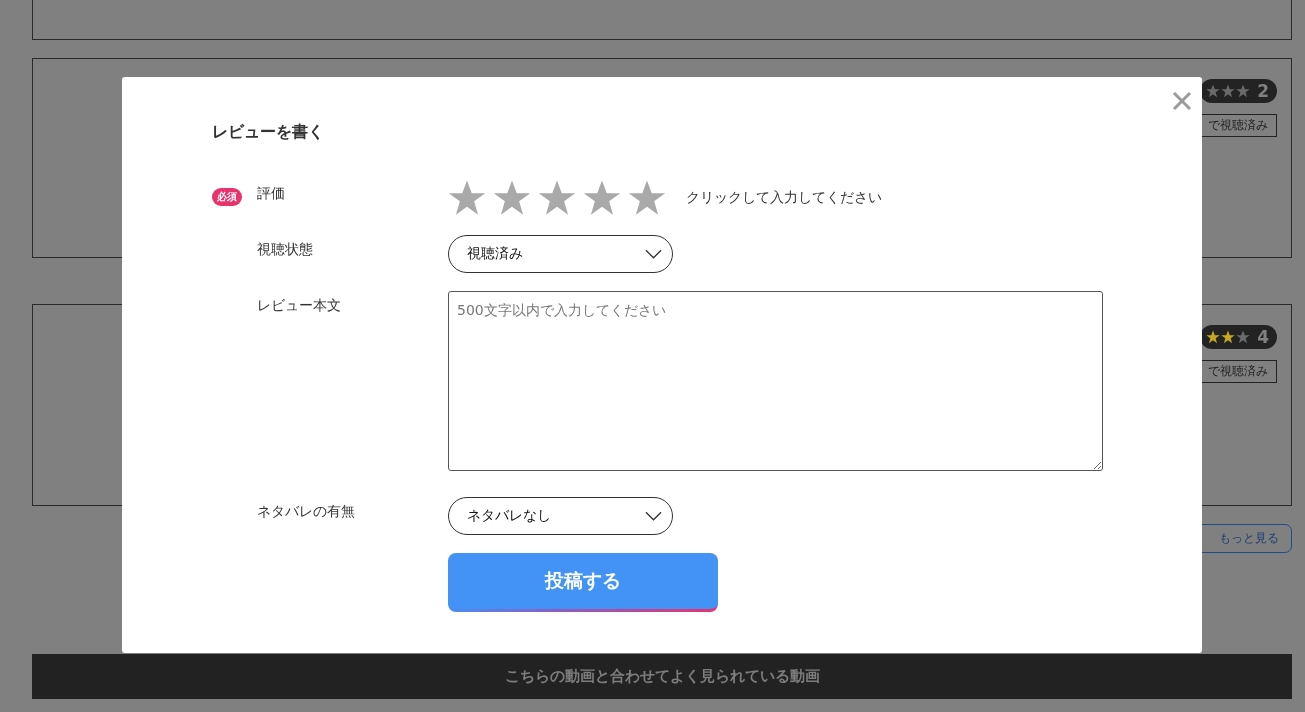 This screenshot has width=1305, height=712. What do you see at coordinates (1182, 101) in the screenshot?
I see `close-icon` at bounding box center [1182, 101].